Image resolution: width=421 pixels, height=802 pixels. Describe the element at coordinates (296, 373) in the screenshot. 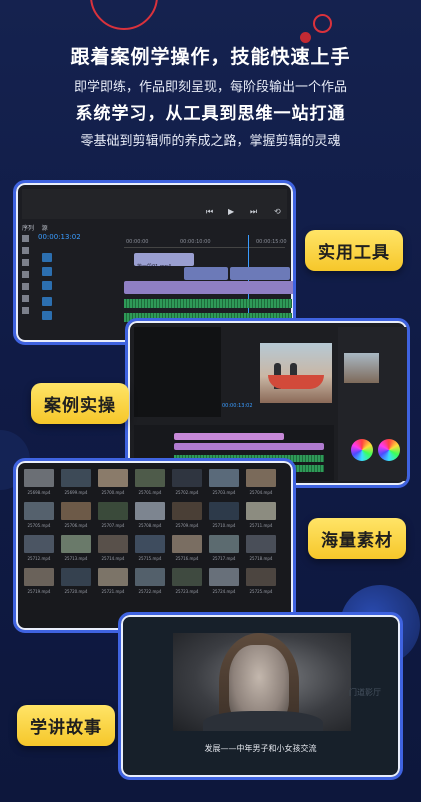

I see `program-monitor-frame` at that location.